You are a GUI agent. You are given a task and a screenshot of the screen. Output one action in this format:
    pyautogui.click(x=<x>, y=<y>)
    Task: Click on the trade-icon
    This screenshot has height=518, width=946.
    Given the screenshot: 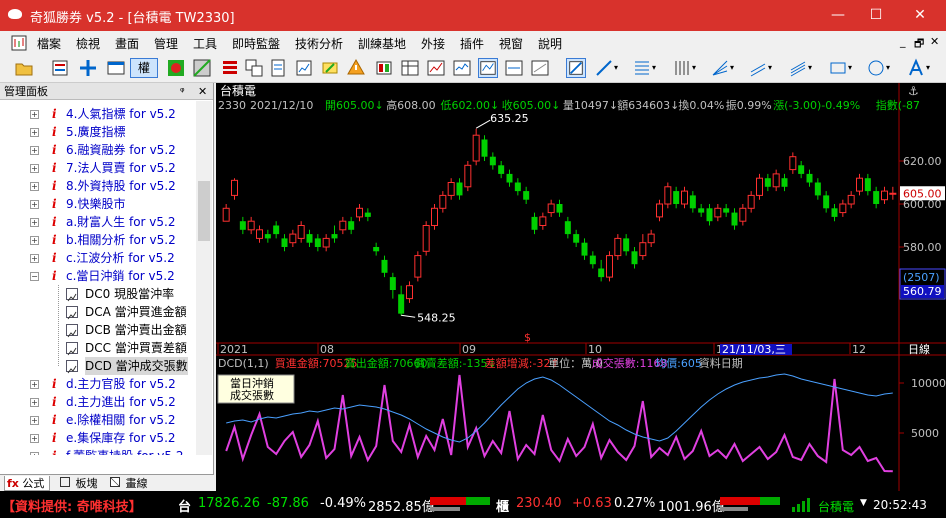 What is the action you would take?
    pyautogui.click(x=384, y=68)
    